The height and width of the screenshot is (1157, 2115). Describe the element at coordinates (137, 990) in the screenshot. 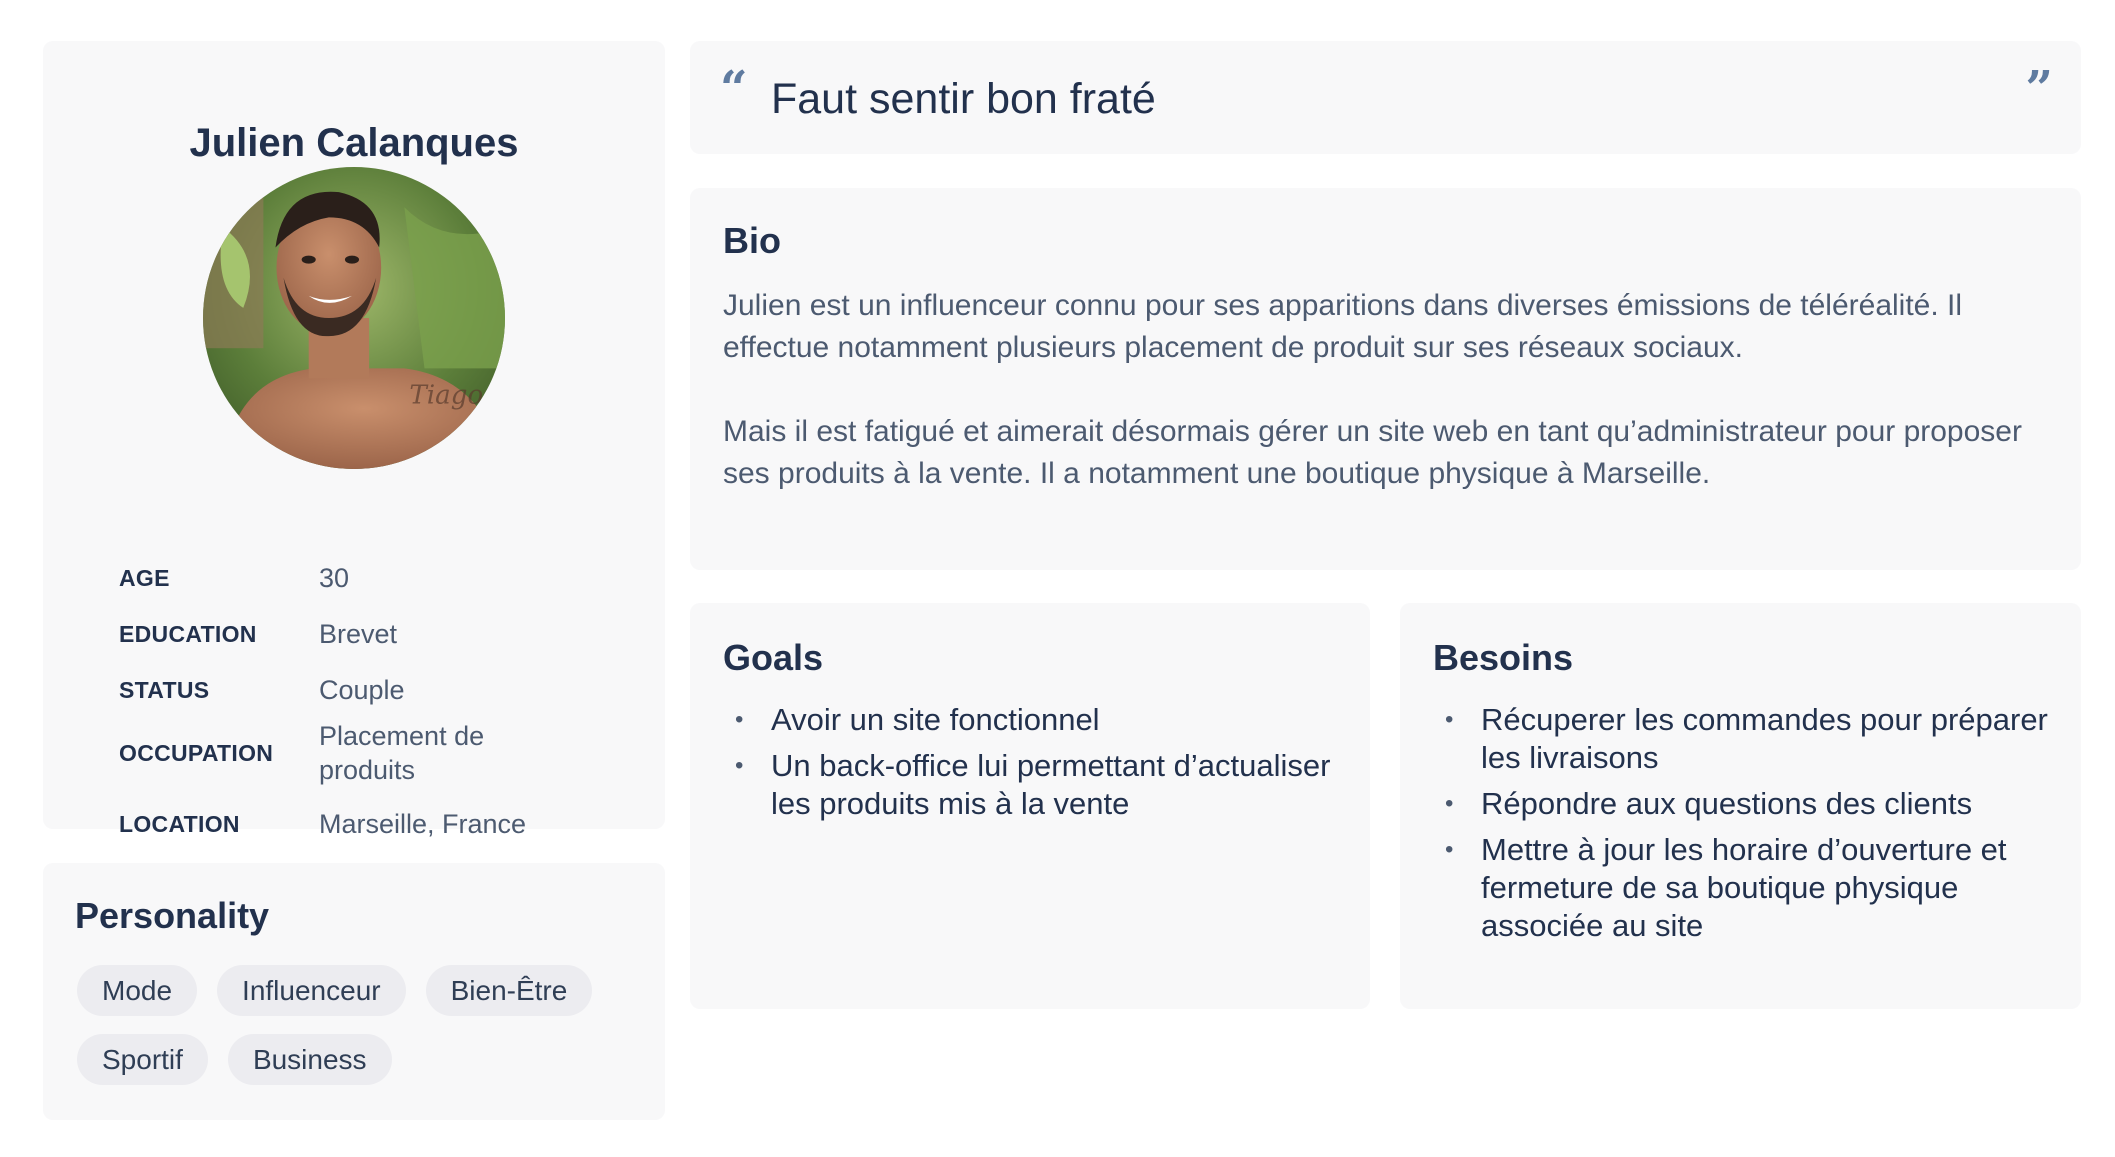

I see `personality-tag: Mode` at that location.